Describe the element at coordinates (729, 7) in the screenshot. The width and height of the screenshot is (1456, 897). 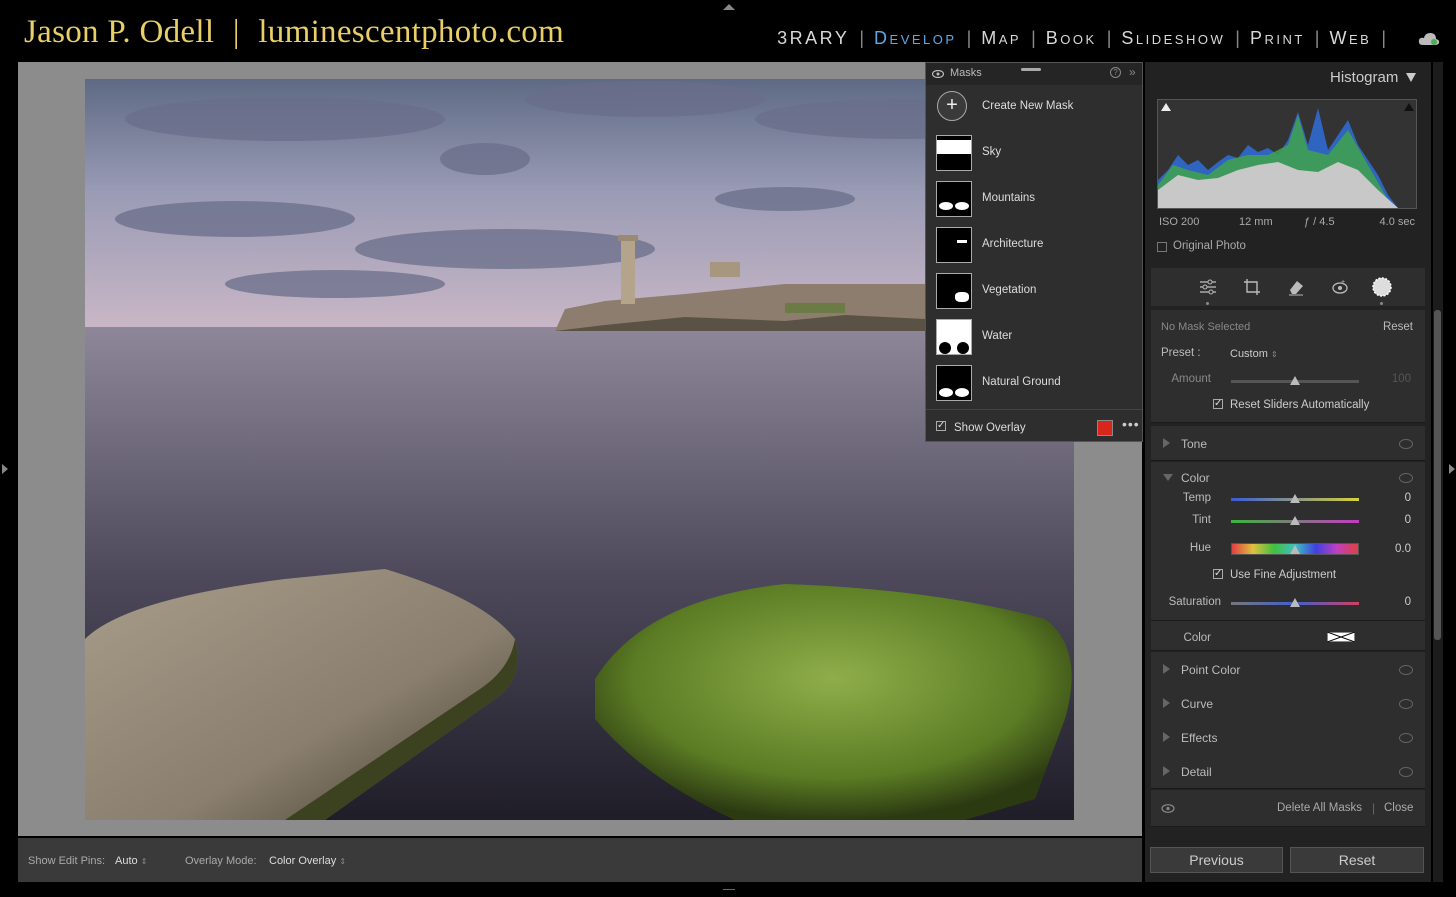
I see `top-panel-toggle` at that location.